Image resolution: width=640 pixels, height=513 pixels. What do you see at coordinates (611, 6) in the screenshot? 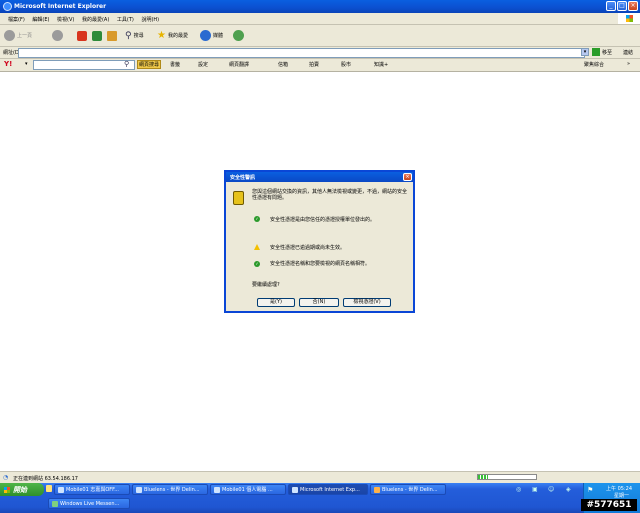
I see `minimize-button: _` at bounding box center [611, 6].